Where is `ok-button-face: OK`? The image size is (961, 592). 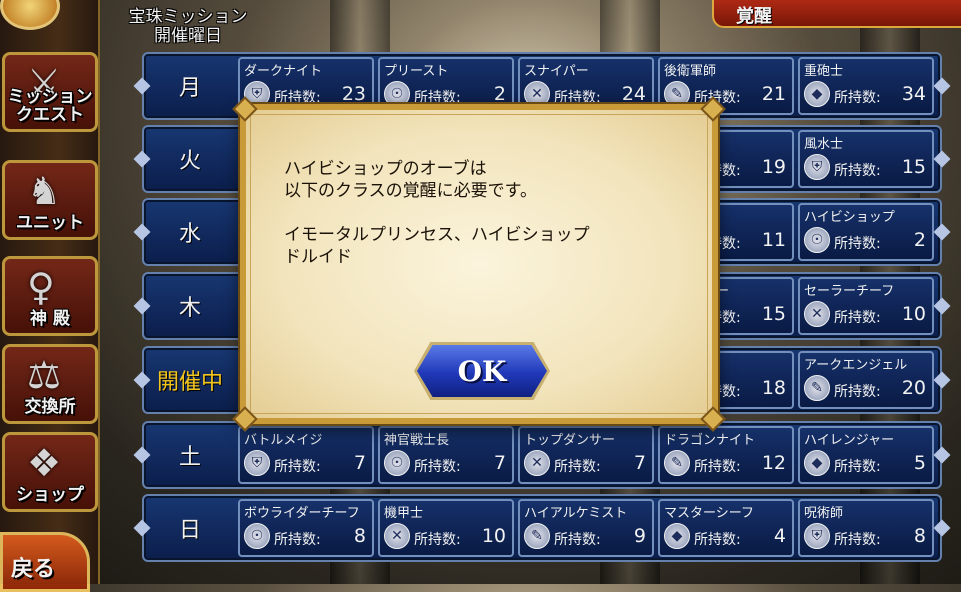
ok-button-face: OK is located at coordinates (482, 371).